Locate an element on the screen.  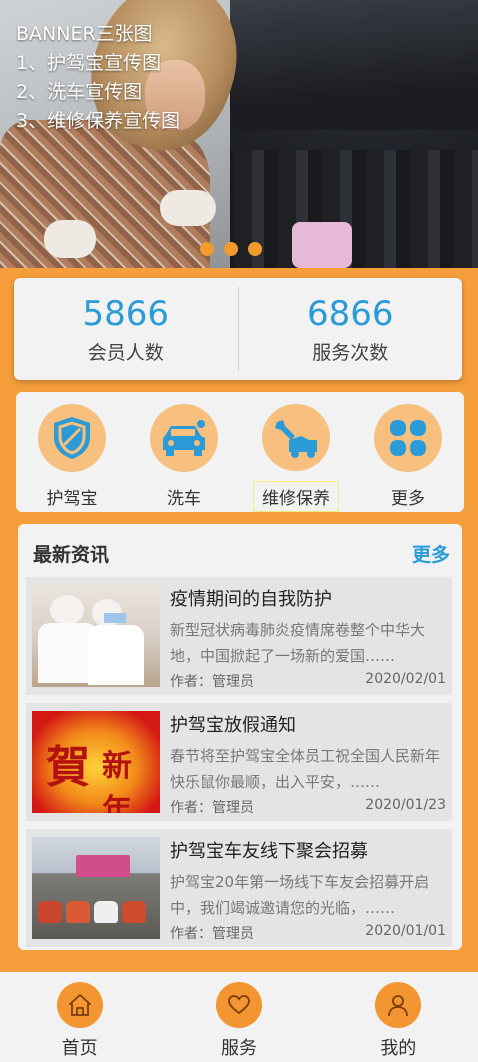
shield-icon is located at coordinates (72, 438).